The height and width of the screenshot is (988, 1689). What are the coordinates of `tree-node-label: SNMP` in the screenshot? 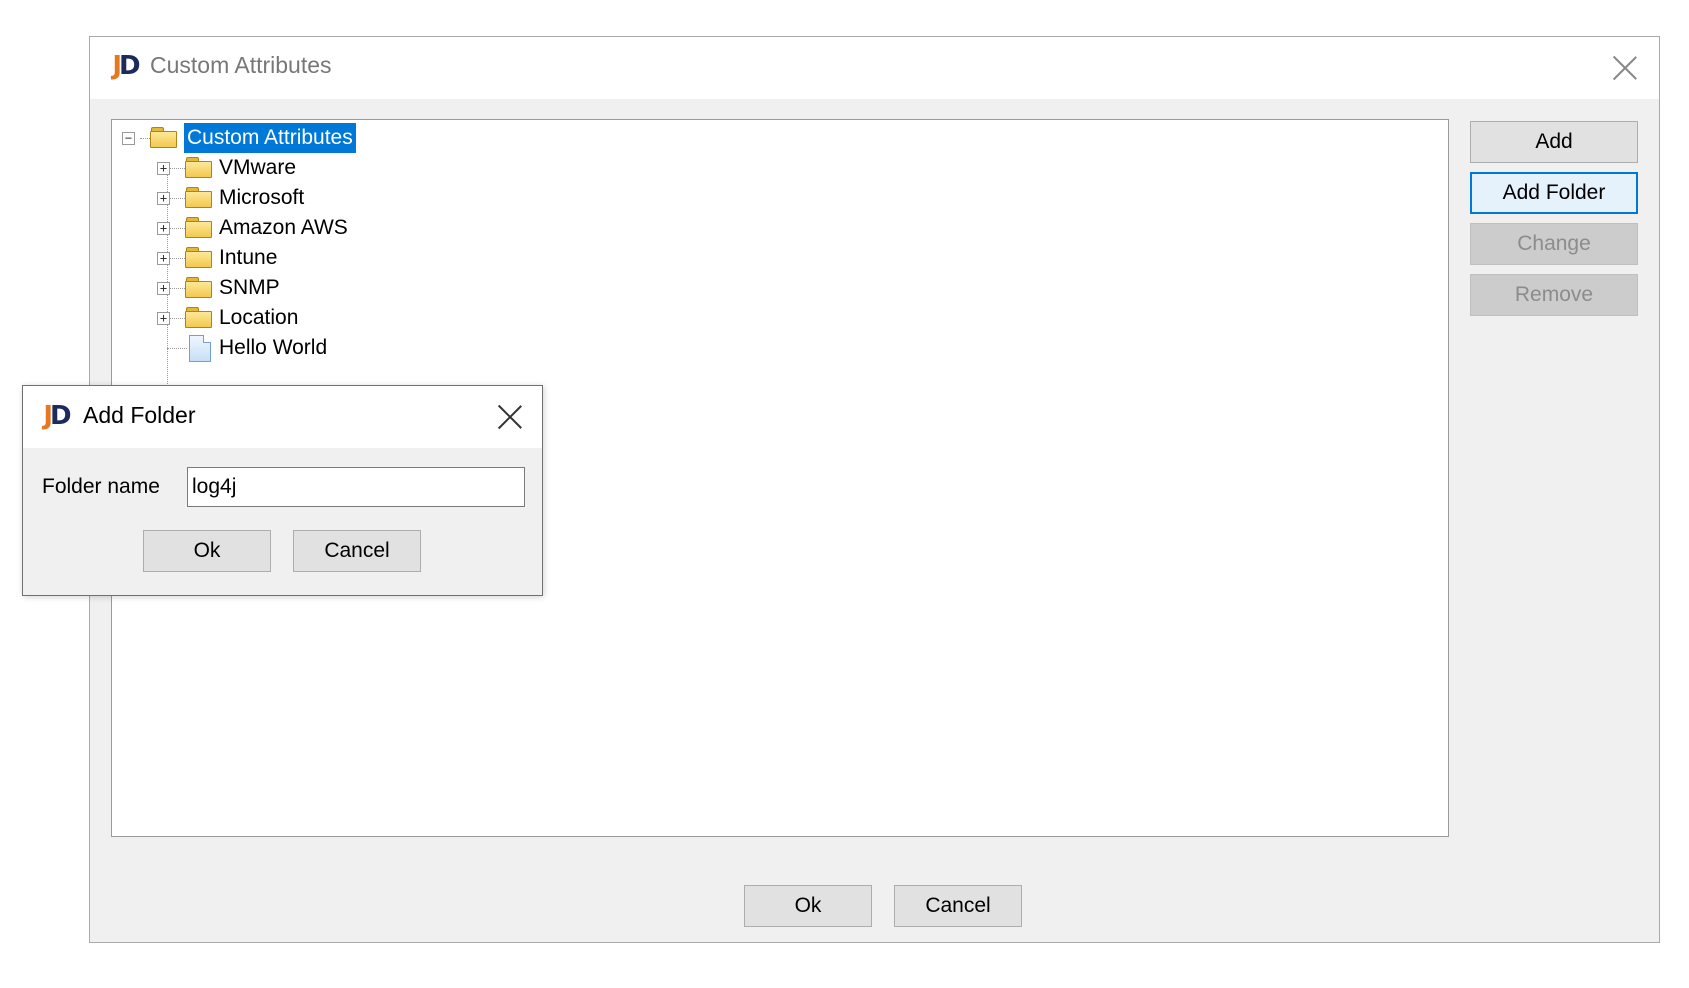 It's located at (249, 288).